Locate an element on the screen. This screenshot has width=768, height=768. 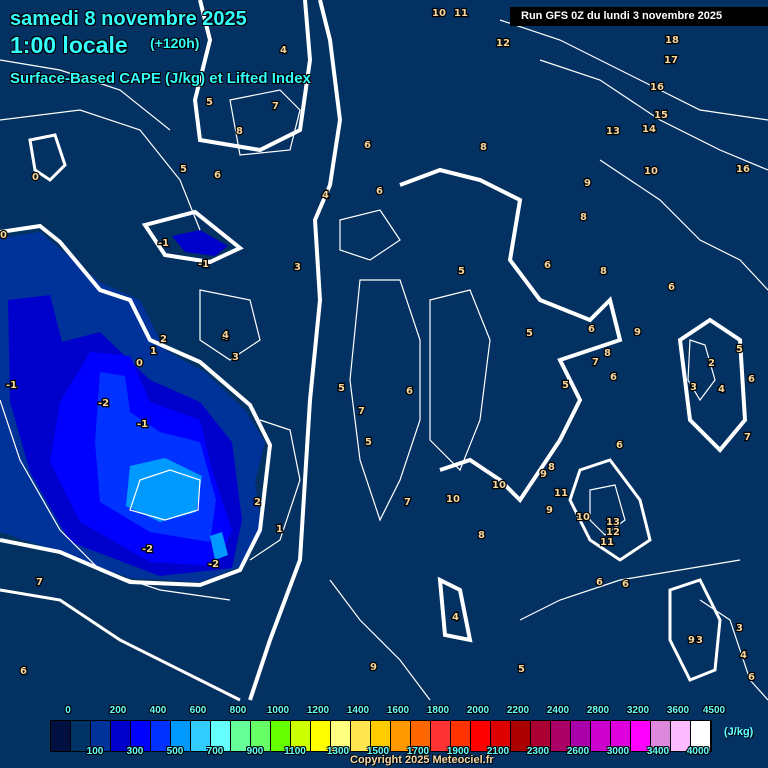
contour-label: 15 is located at coordinates (661, 115).